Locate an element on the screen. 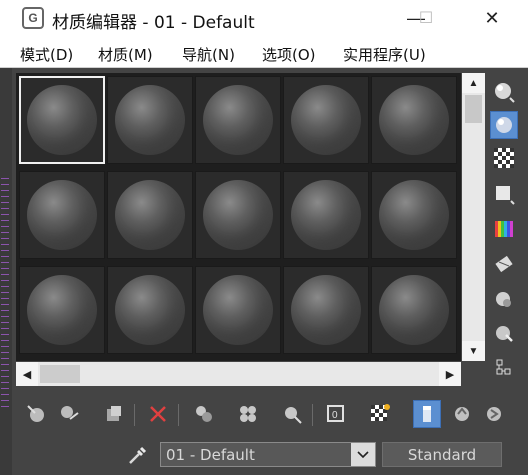 The height and width of the screenshot is (475, 528). make-material-copy-icon is located at coordinates (204, 414).